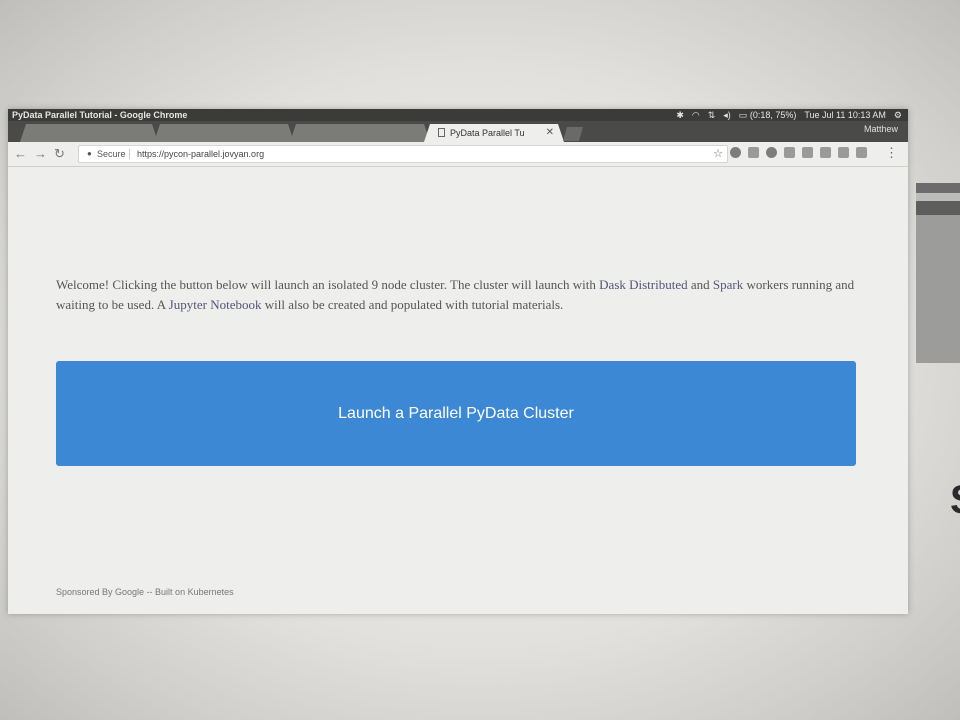  What do you see at coordinates (743, 115) in the screenshot?
I see `battery-icon: ▭` at bounding box center [743, 115].